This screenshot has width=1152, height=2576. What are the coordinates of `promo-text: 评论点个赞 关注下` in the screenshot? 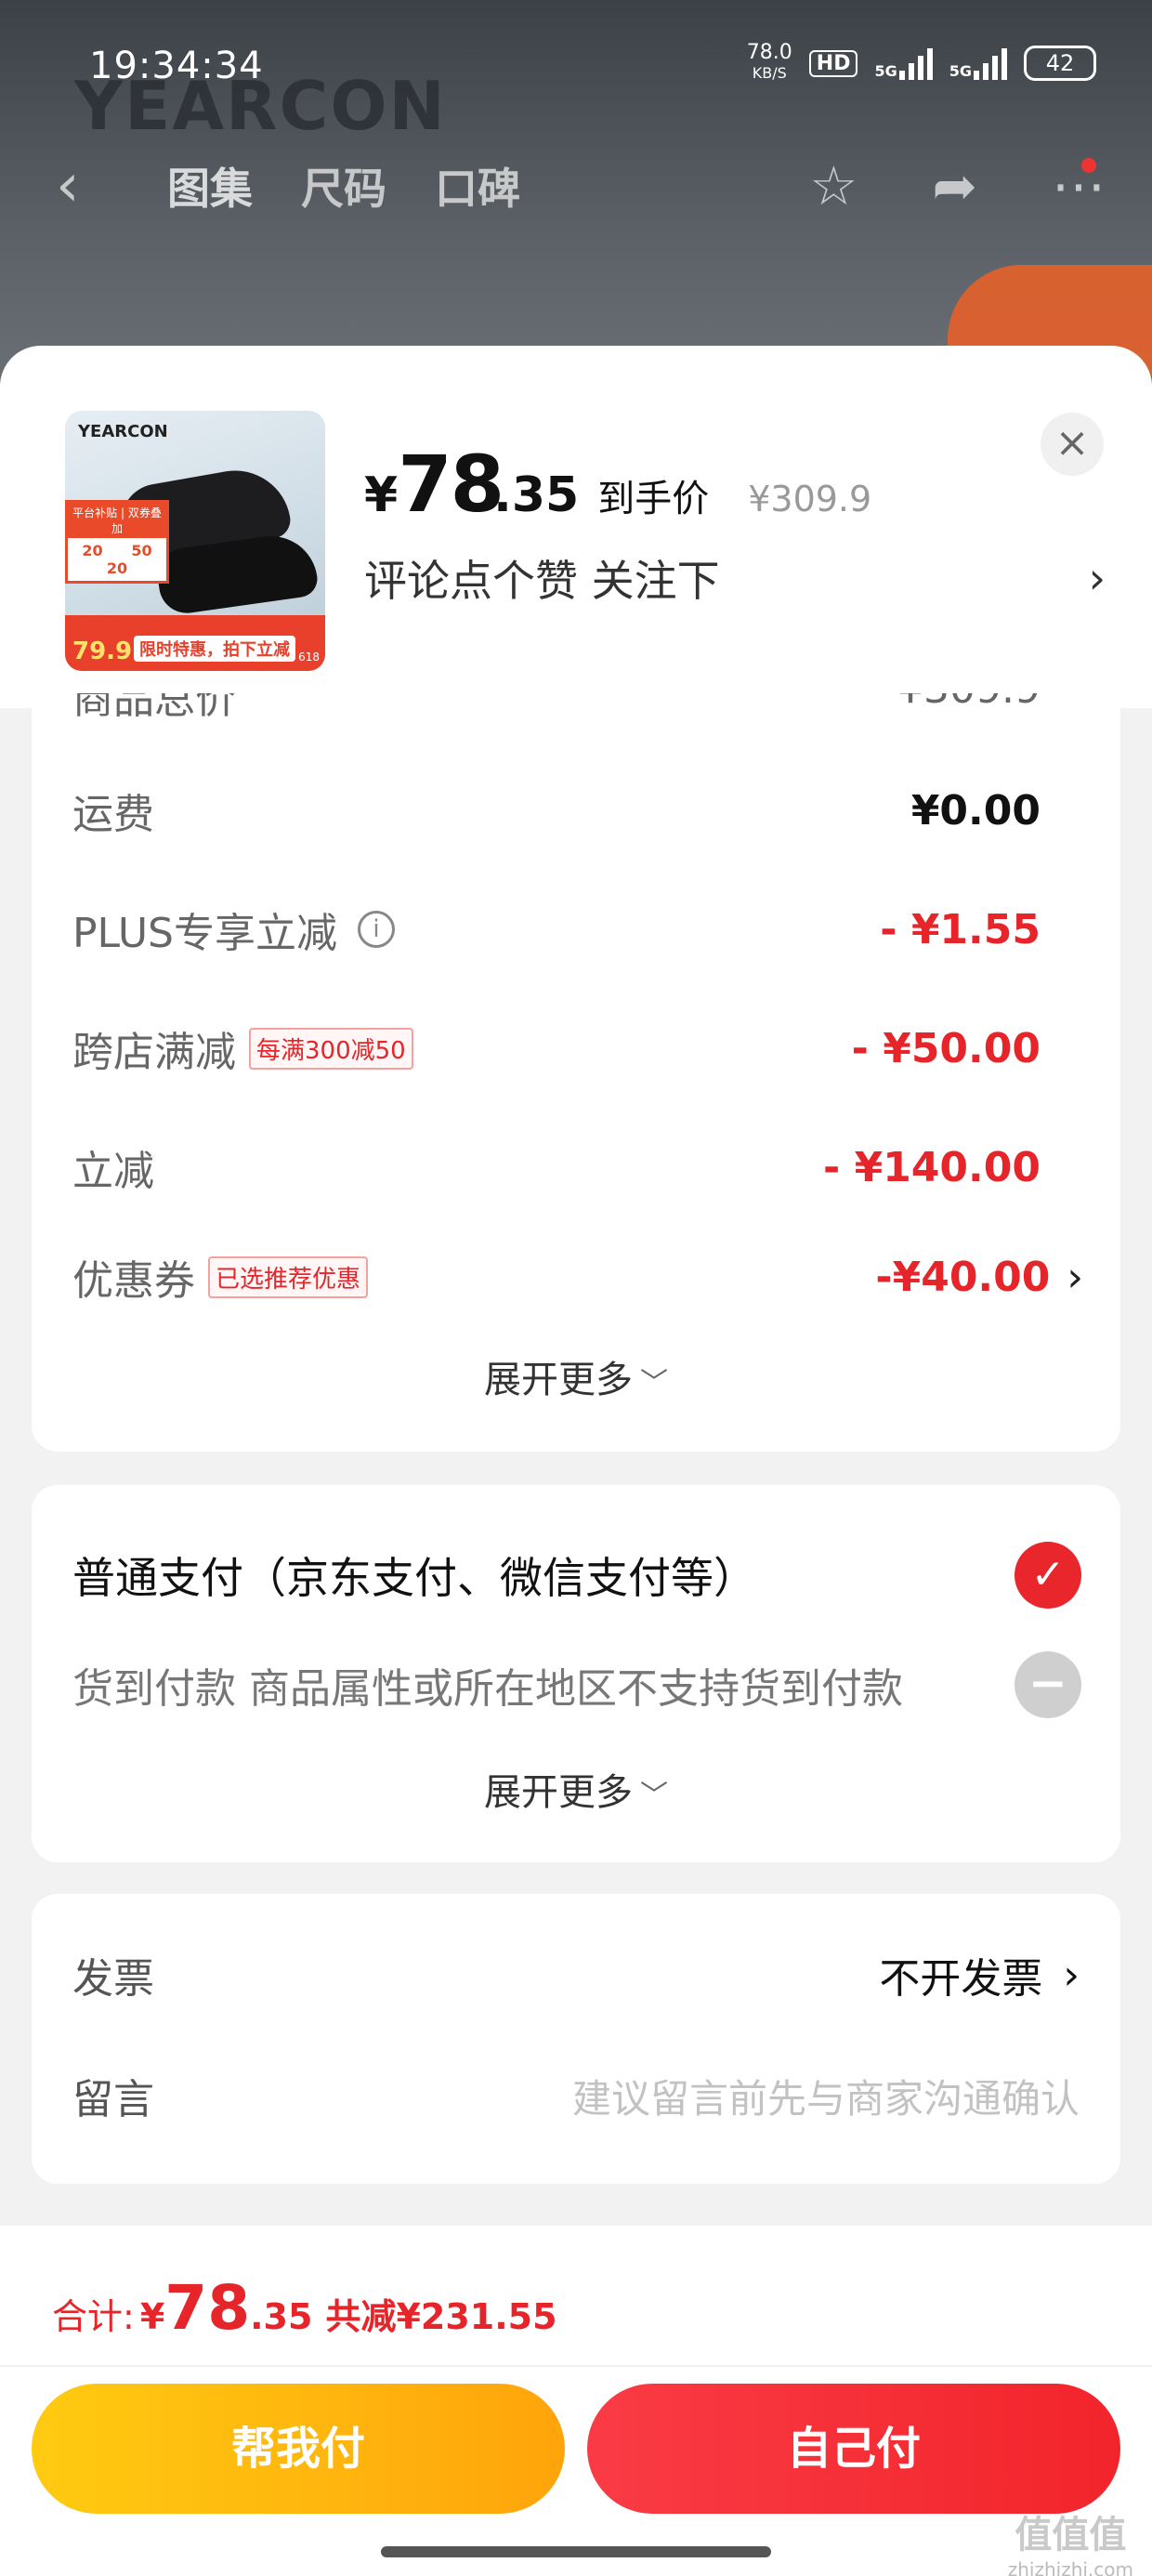 It's located at (542, 581).